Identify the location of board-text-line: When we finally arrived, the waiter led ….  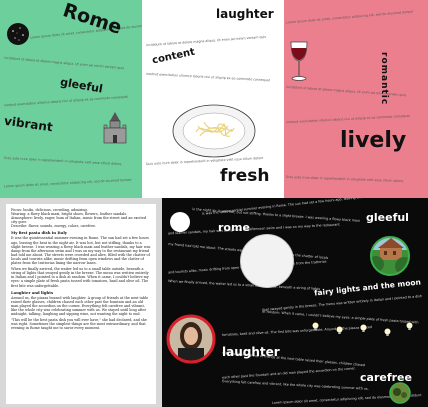
(244, 285).